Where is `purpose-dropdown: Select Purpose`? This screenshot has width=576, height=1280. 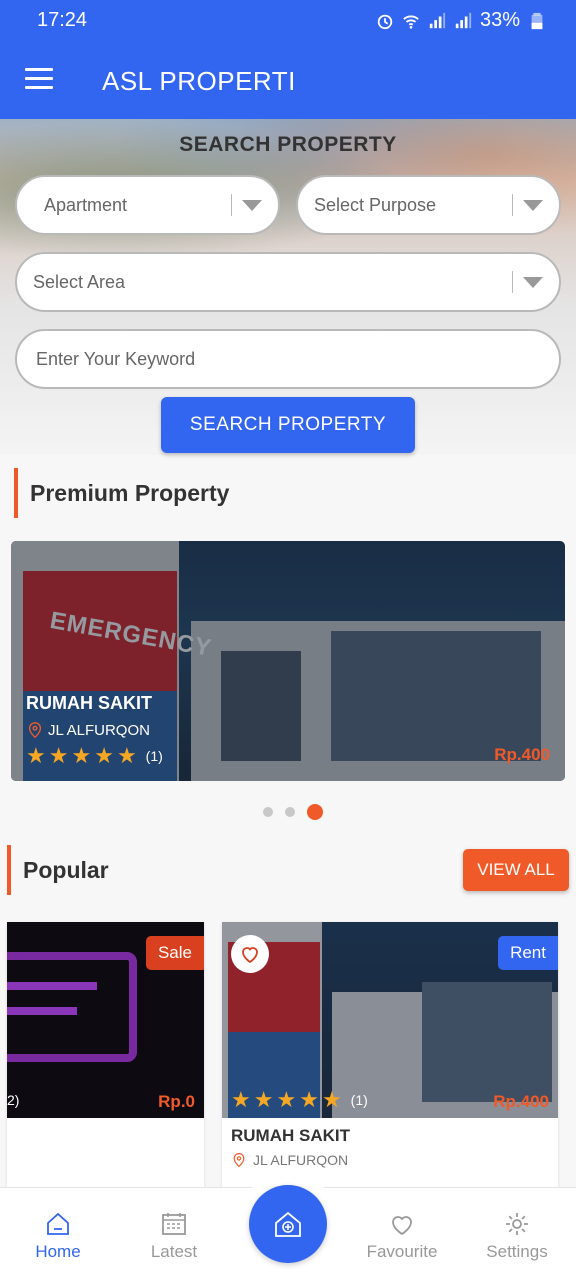
purpose-dropdown: Select Purpose is located at coordinates (428, 205).